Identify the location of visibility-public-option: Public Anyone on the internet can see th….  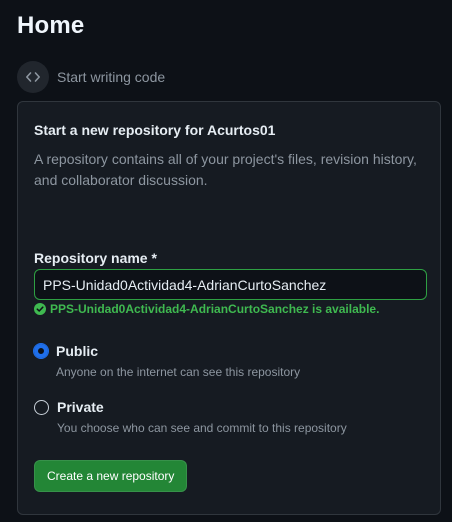
(167, 361).